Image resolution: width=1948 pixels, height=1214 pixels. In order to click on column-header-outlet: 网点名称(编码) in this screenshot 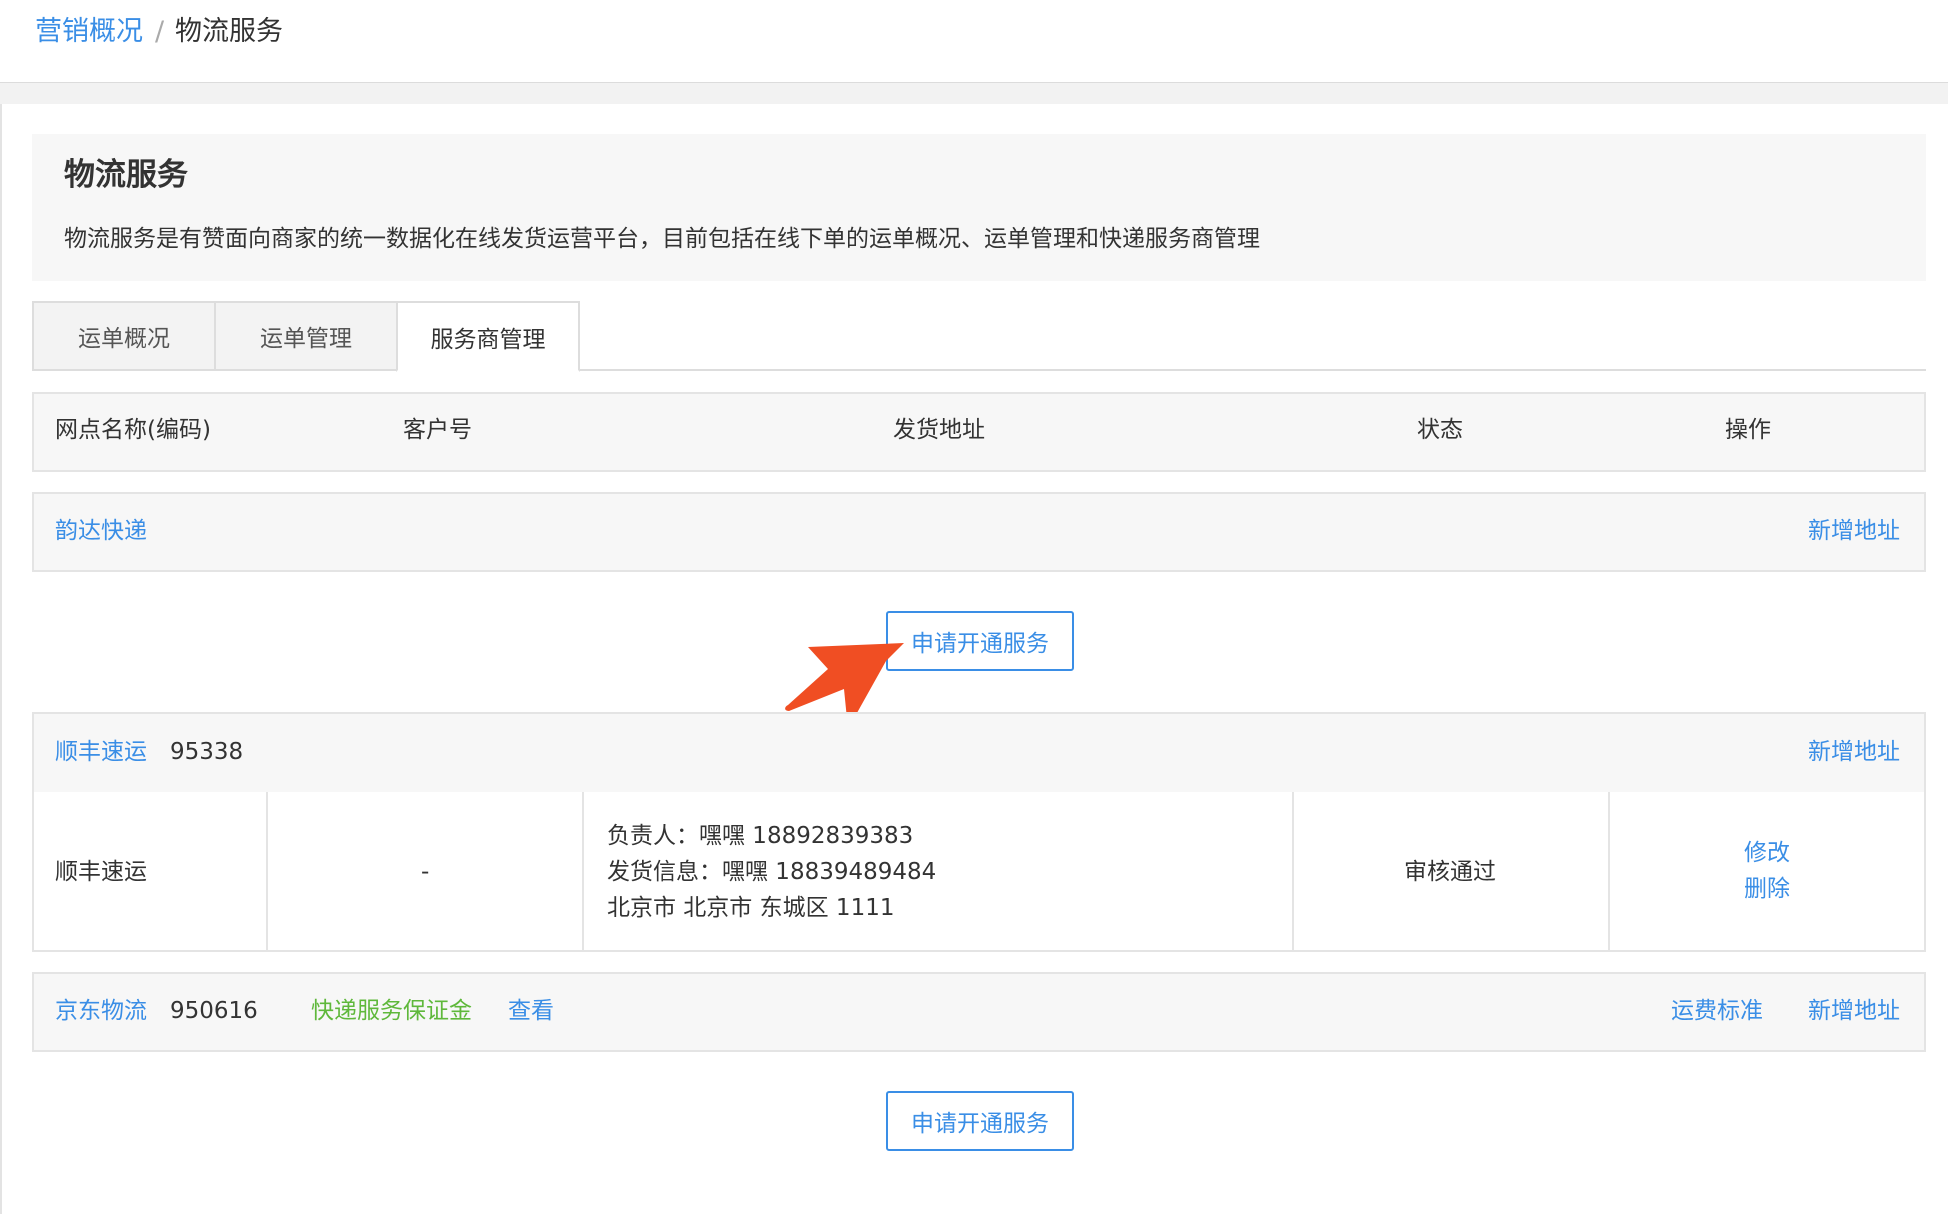, I will do `click(133, 430)`.